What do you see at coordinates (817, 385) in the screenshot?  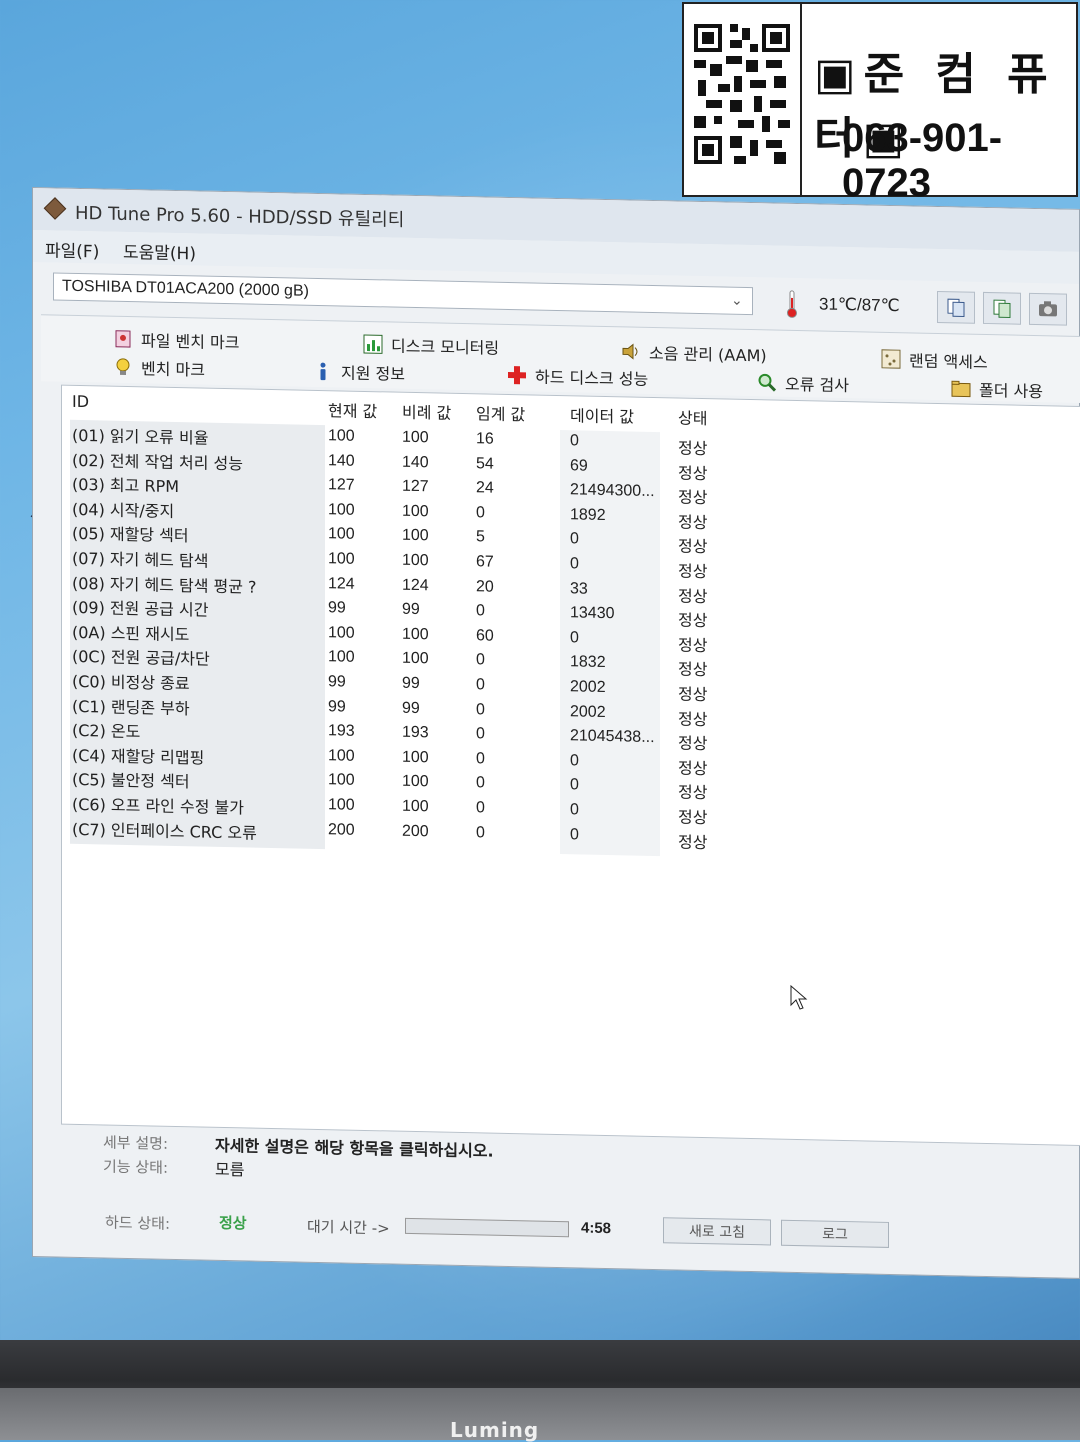 I see `tab-label: 오류 검사` at bounding box center [817, 385].